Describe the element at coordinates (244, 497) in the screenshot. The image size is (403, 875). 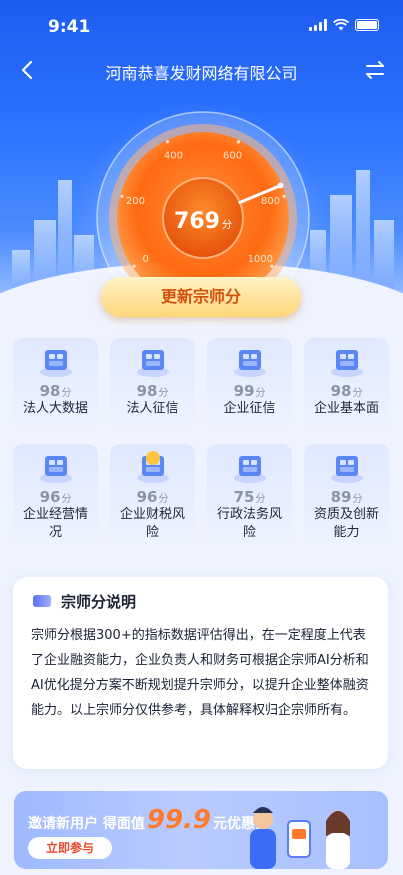
I see `metric-score-value: 75` at that location.